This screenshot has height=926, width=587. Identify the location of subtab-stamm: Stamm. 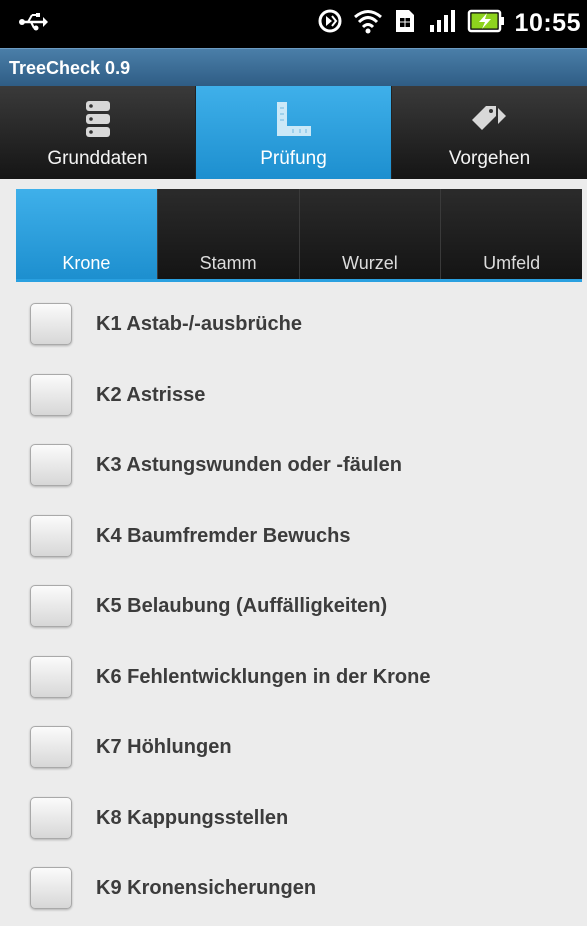
(228, 234).